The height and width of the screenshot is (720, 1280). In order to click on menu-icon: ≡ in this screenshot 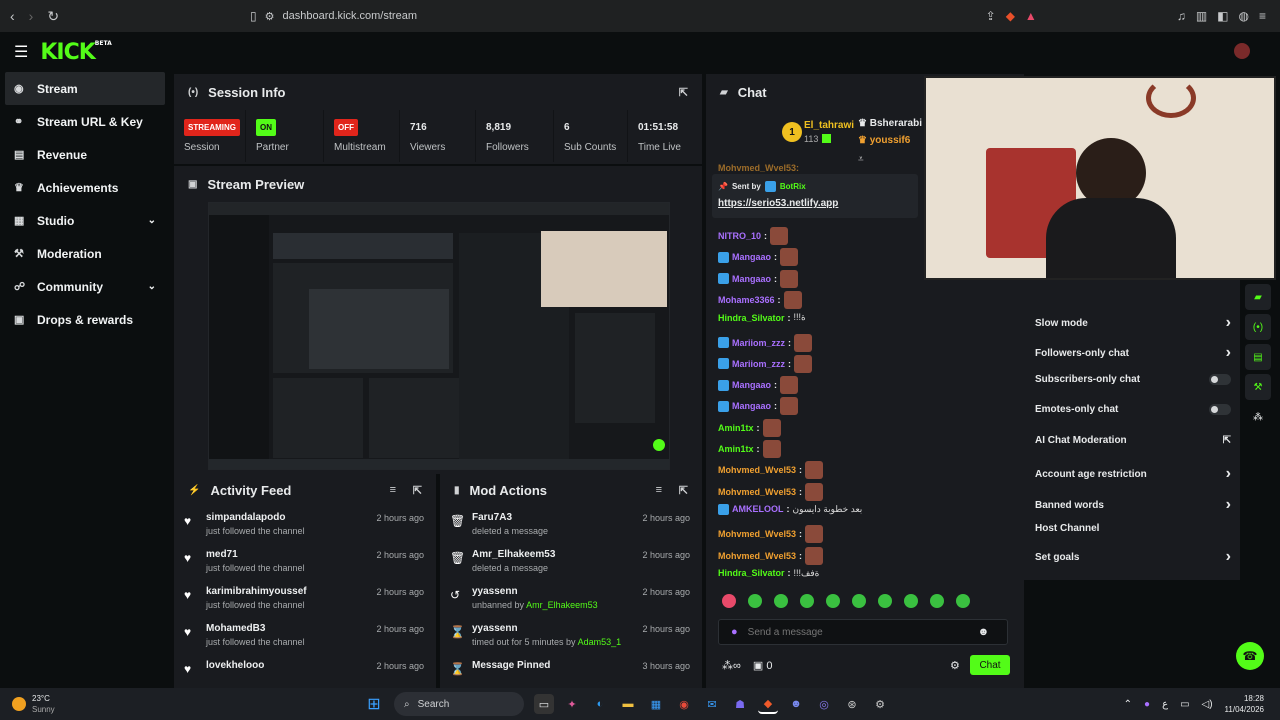, I will do `click(1262, 16)`.